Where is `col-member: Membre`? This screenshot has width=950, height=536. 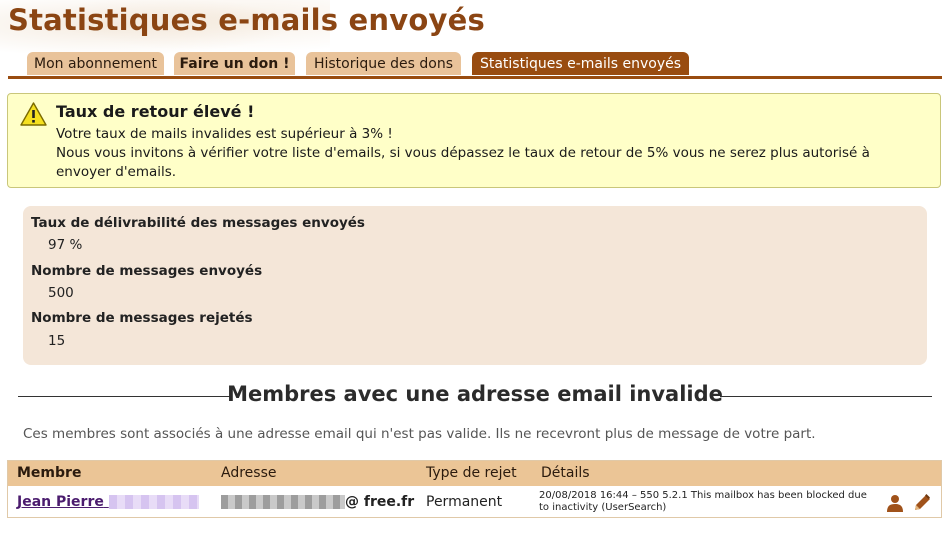 col-member: Membre is located at coordinates (49, 473).